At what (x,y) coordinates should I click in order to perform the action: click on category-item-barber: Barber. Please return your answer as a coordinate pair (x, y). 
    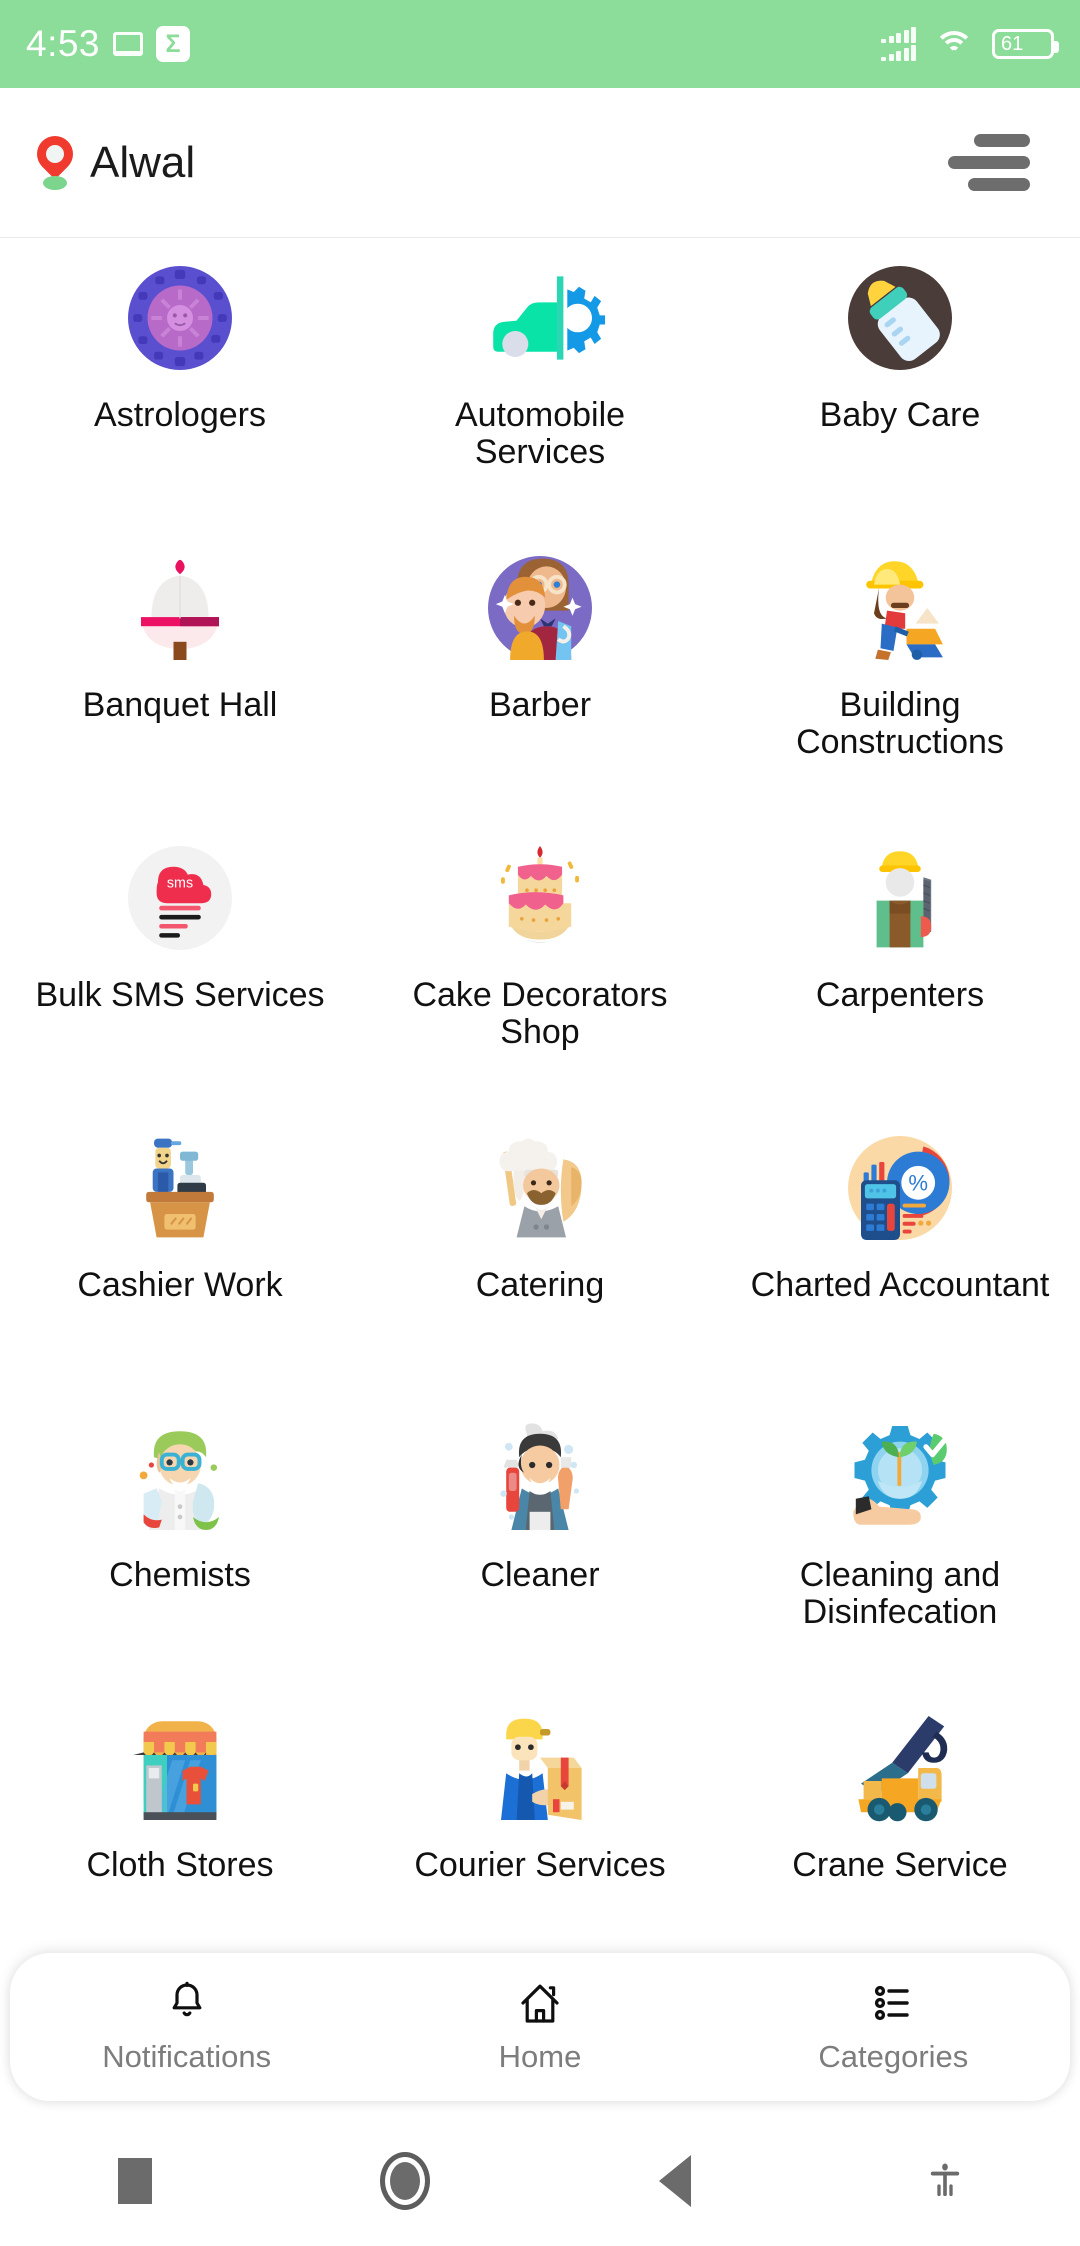
    Looking at the image, I should click on (540, 688).